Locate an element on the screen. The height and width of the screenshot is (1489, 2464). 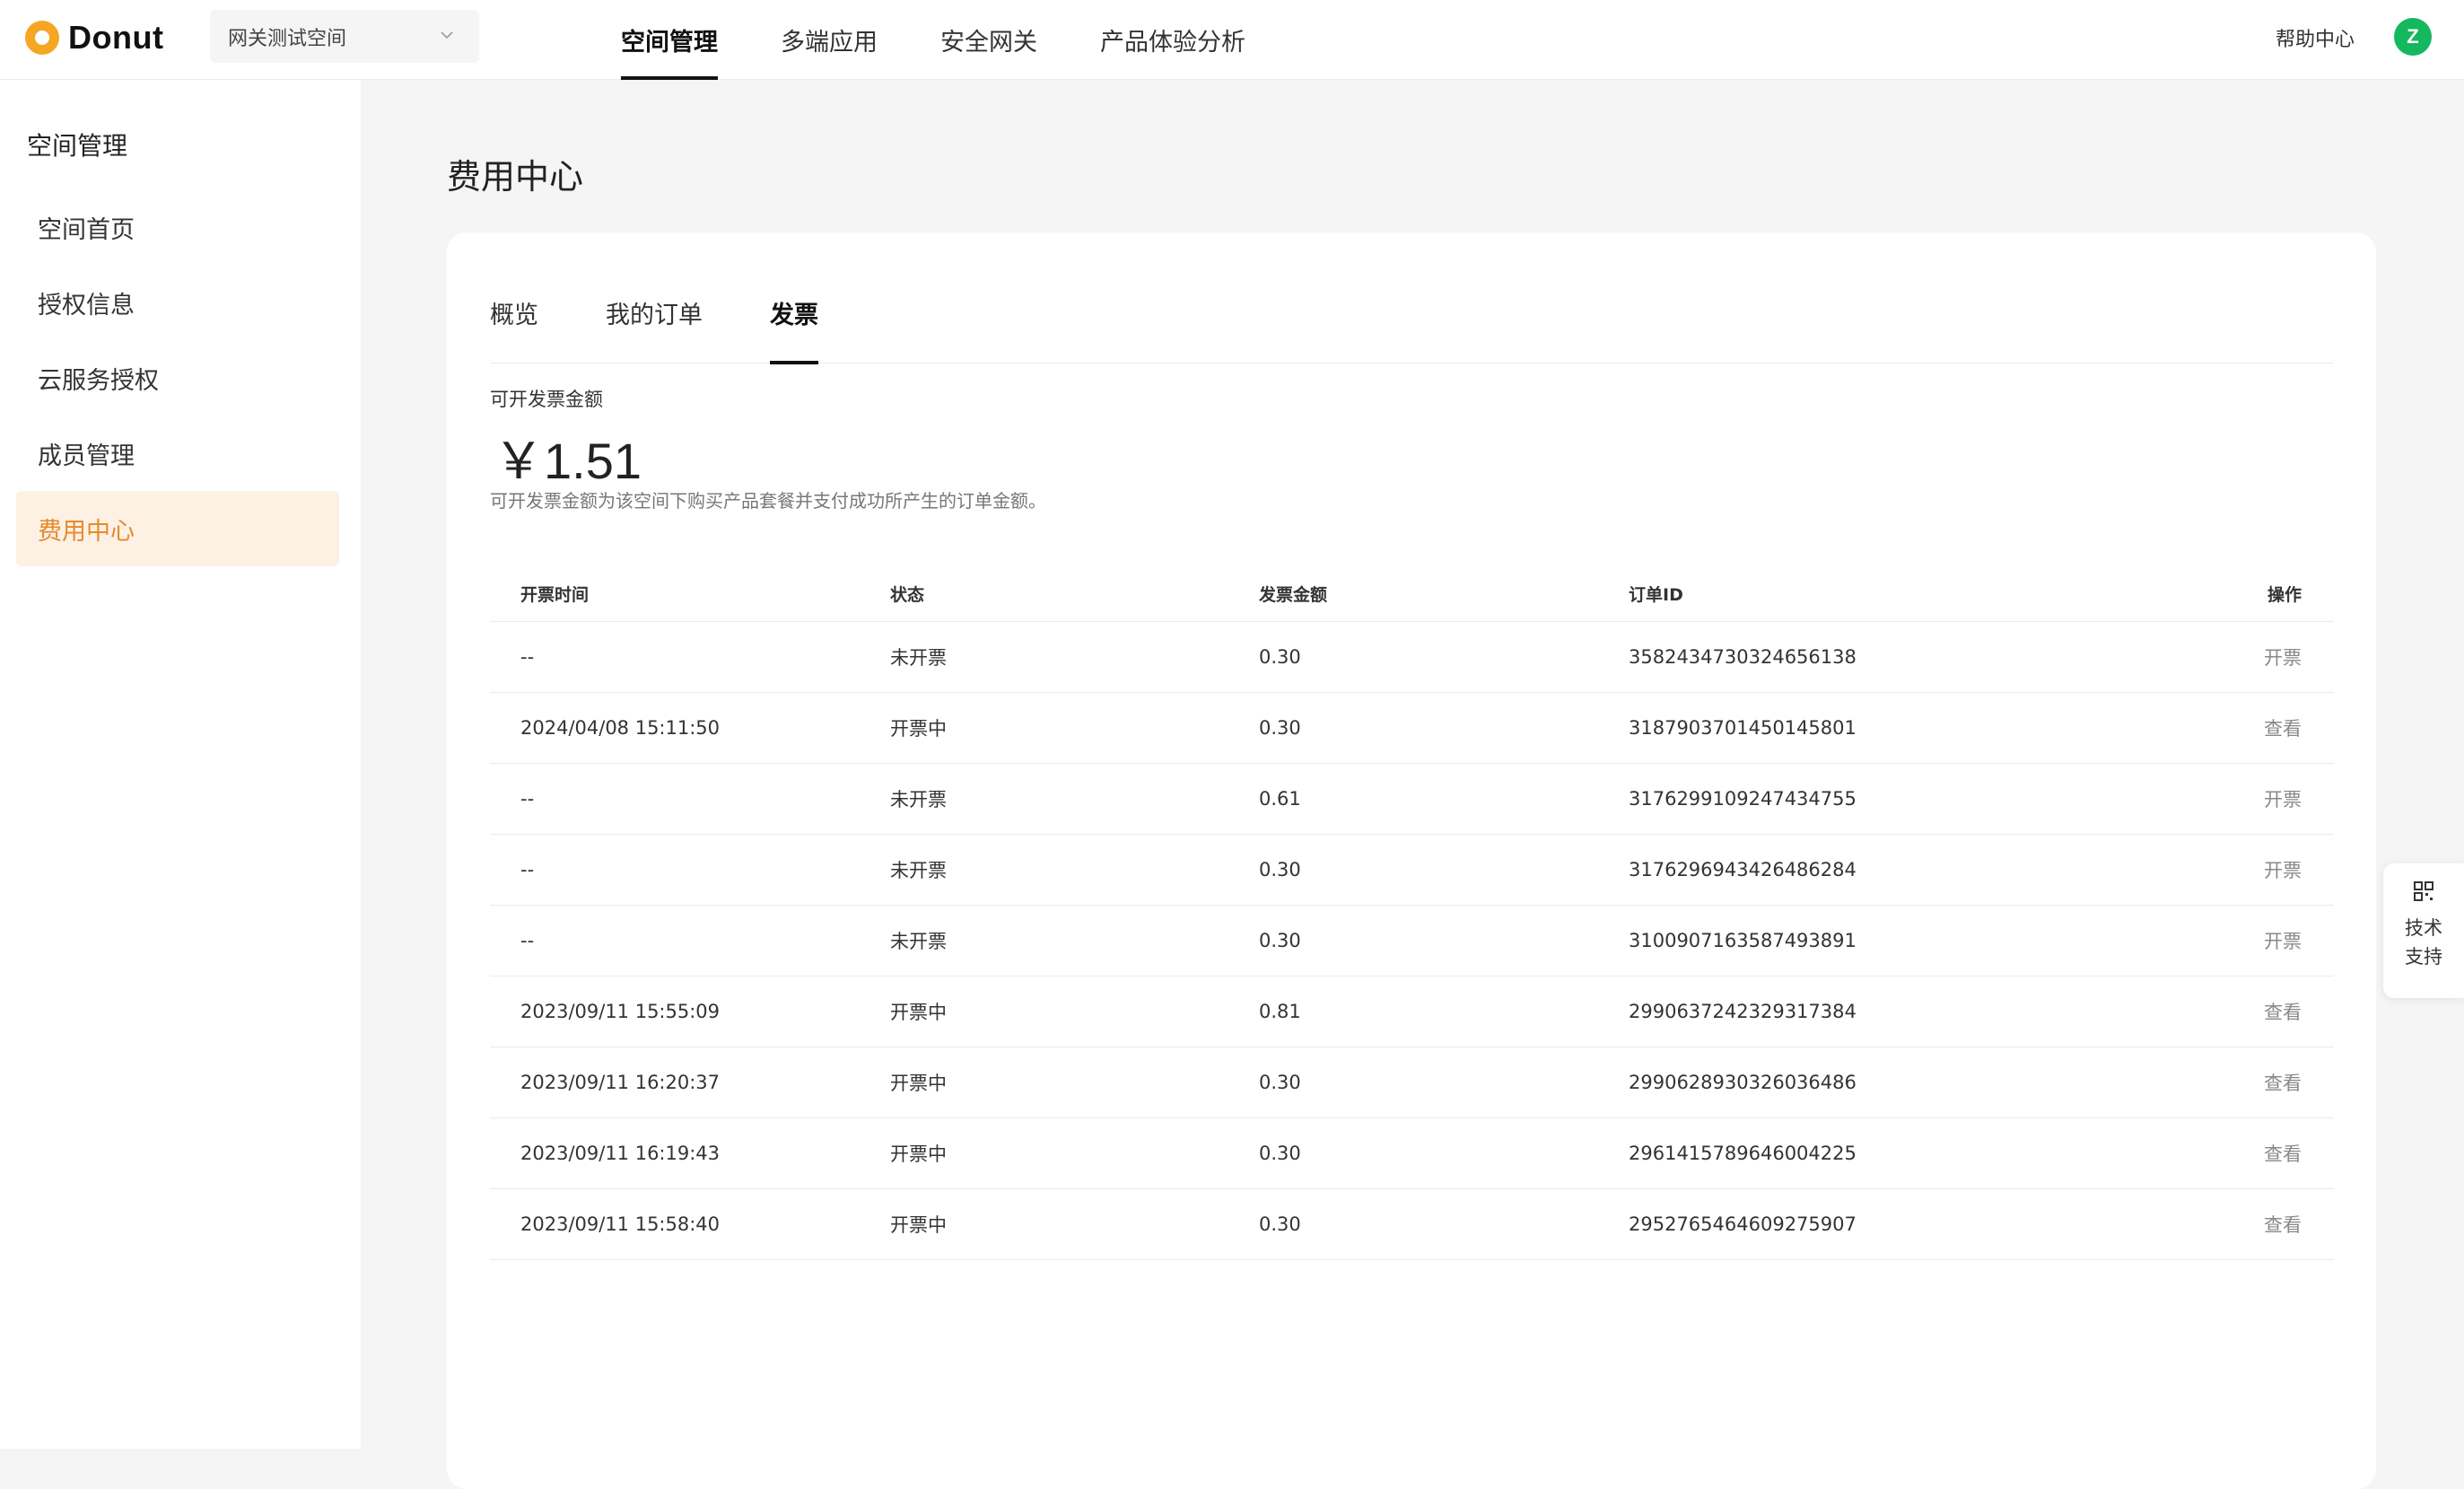
table-row: -- 未开票 0.30 3176296943426486284 开票 is located at coordinates (1412, 870).